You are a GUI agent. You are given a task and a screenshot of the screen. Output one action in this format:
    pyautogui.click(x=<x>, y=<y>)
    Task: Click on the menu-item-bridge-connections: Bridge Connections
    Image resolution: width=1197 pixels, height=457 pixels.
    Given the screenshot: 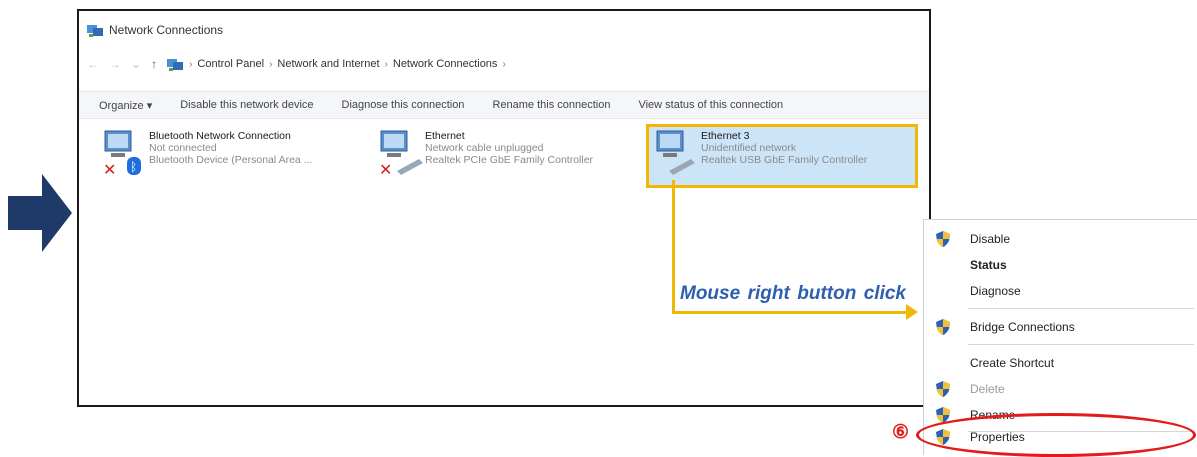 What is the action you would take?
    pyautogui.click(x=1060, y=327)
    